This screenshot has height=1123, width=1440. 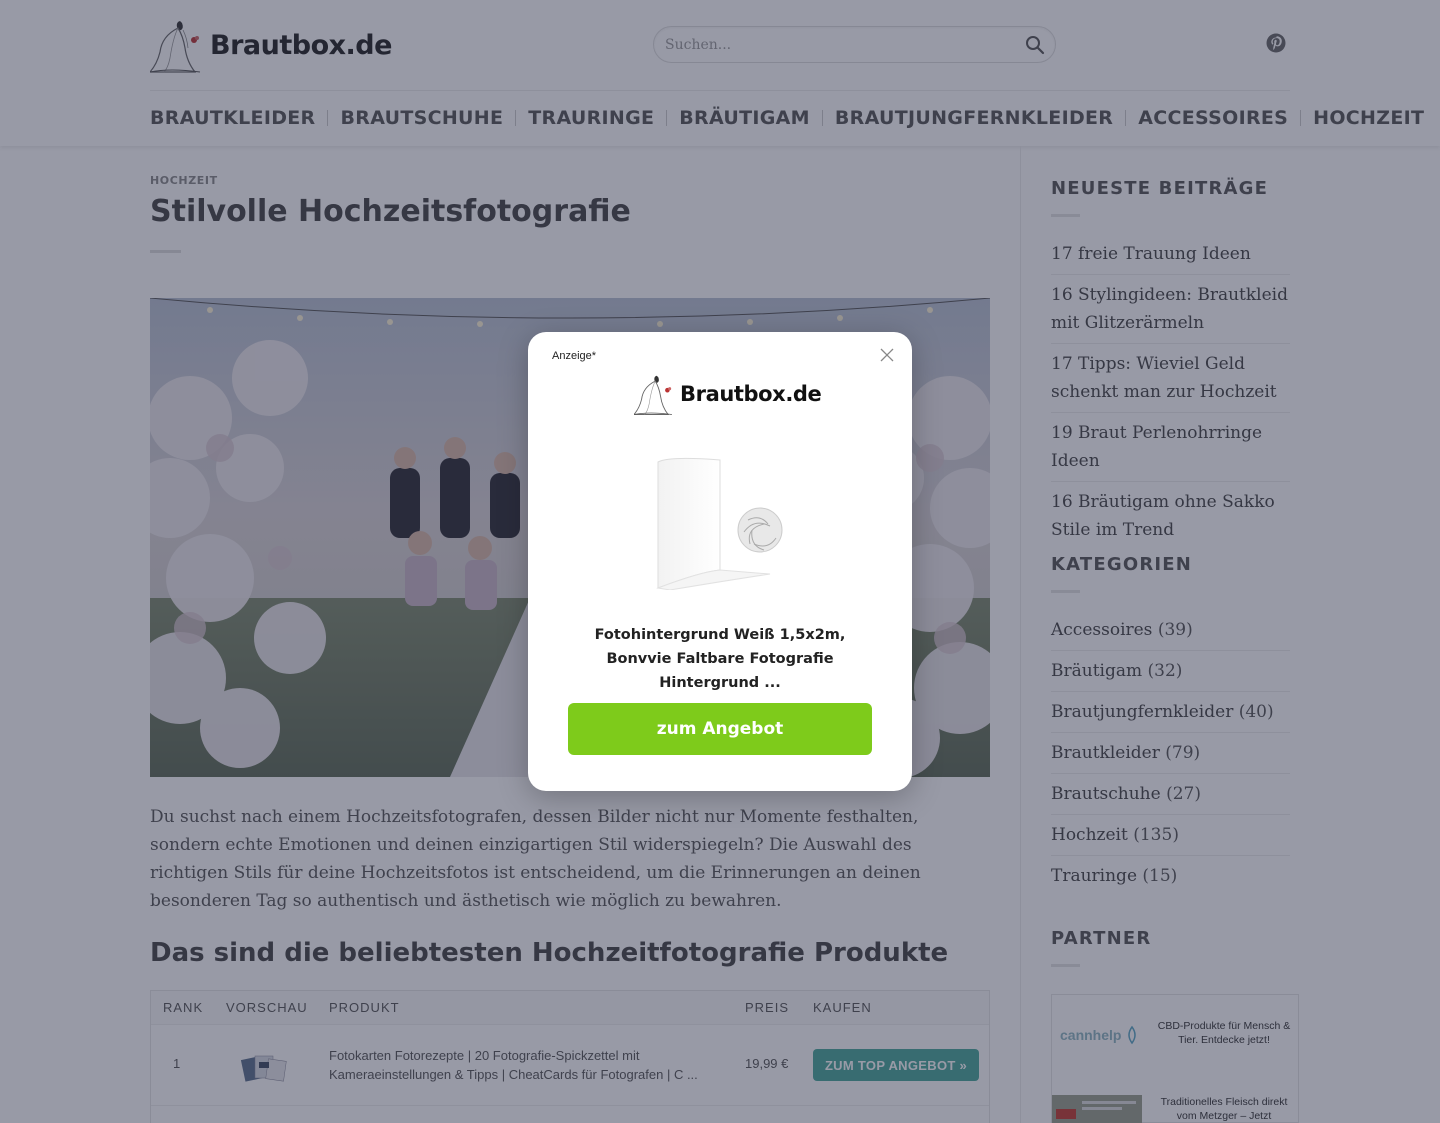 I want to click on close-button, so click(x=887, y=355).